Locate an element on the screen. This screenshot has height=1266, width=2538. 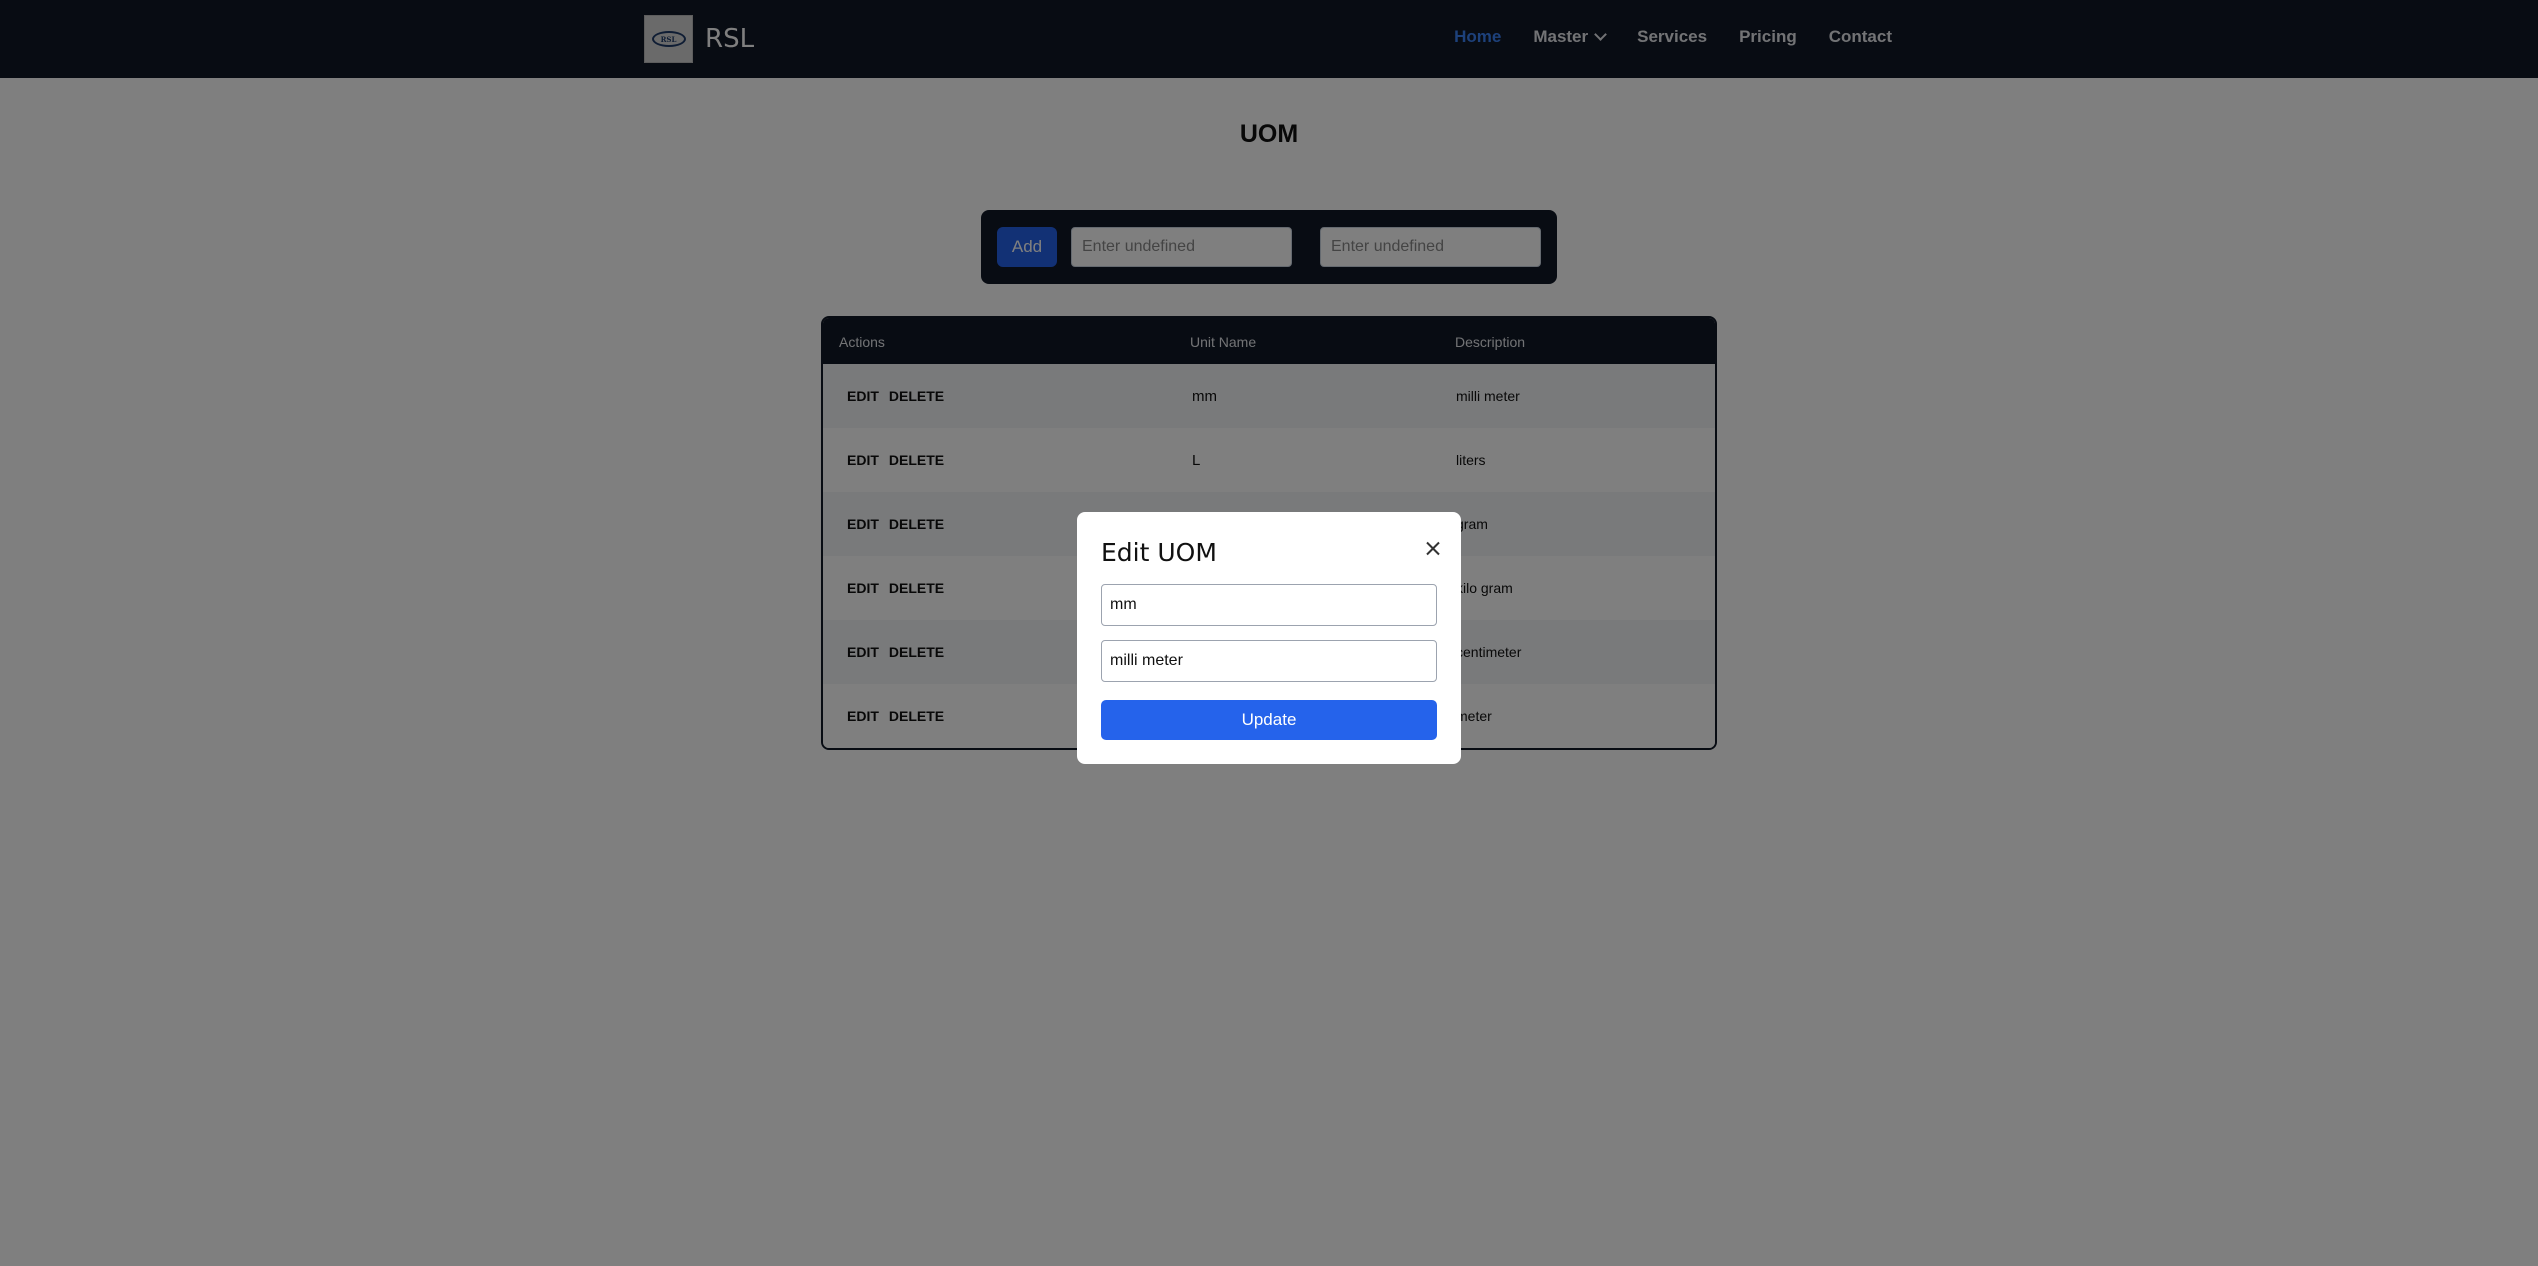
update-button: Update is located at coordinates (1269, 720).